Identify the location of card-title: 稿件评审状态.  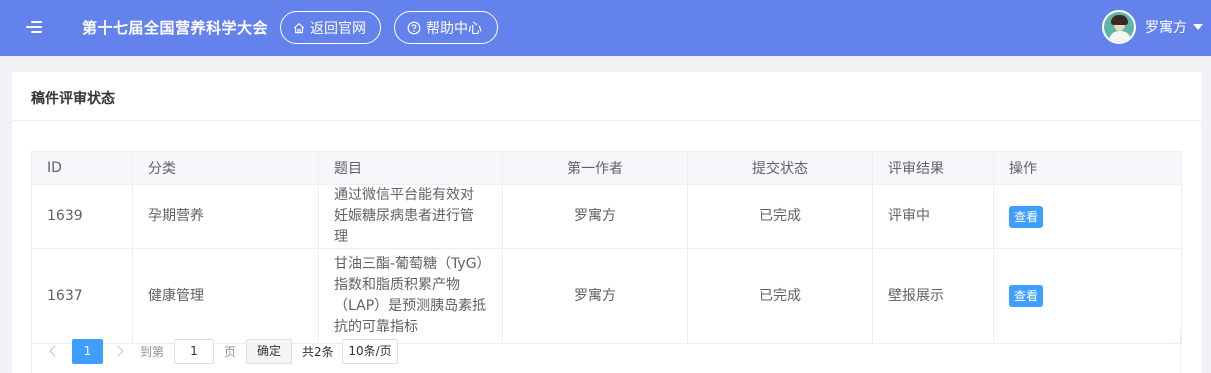
(73, 99).